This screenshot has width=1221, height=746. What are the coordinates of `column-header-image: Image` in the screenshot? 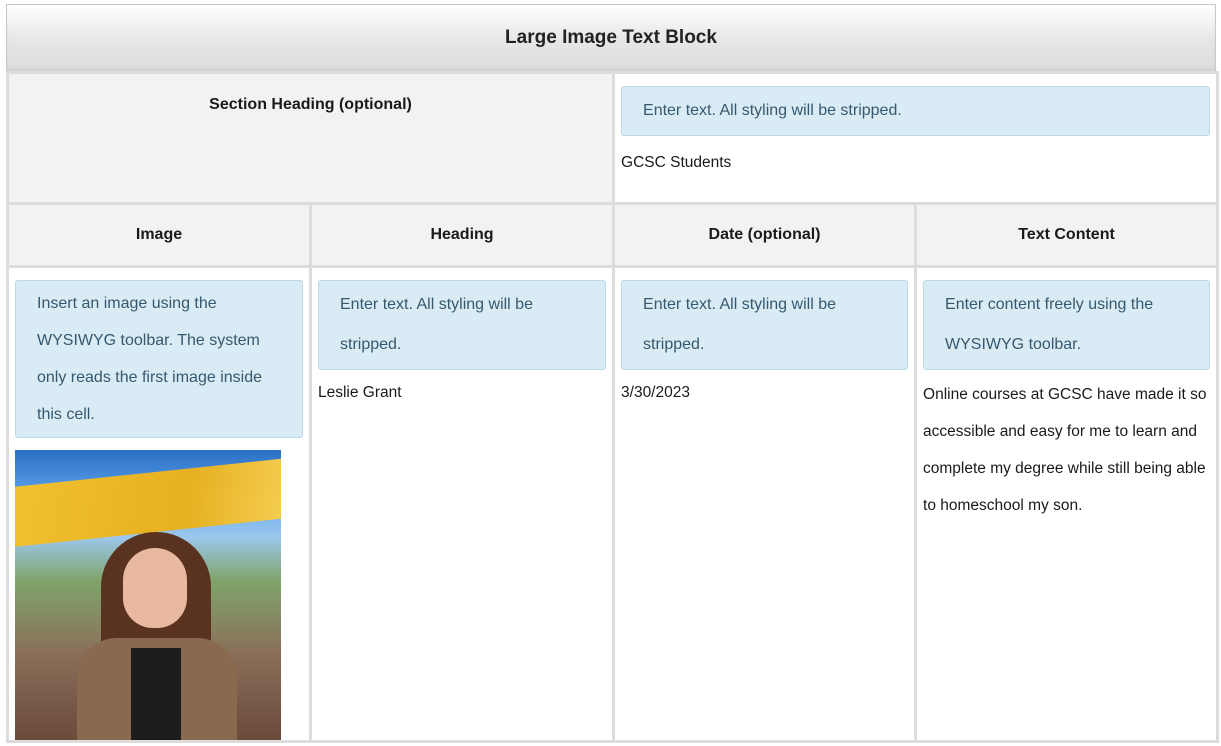 It's located at (159, 235).